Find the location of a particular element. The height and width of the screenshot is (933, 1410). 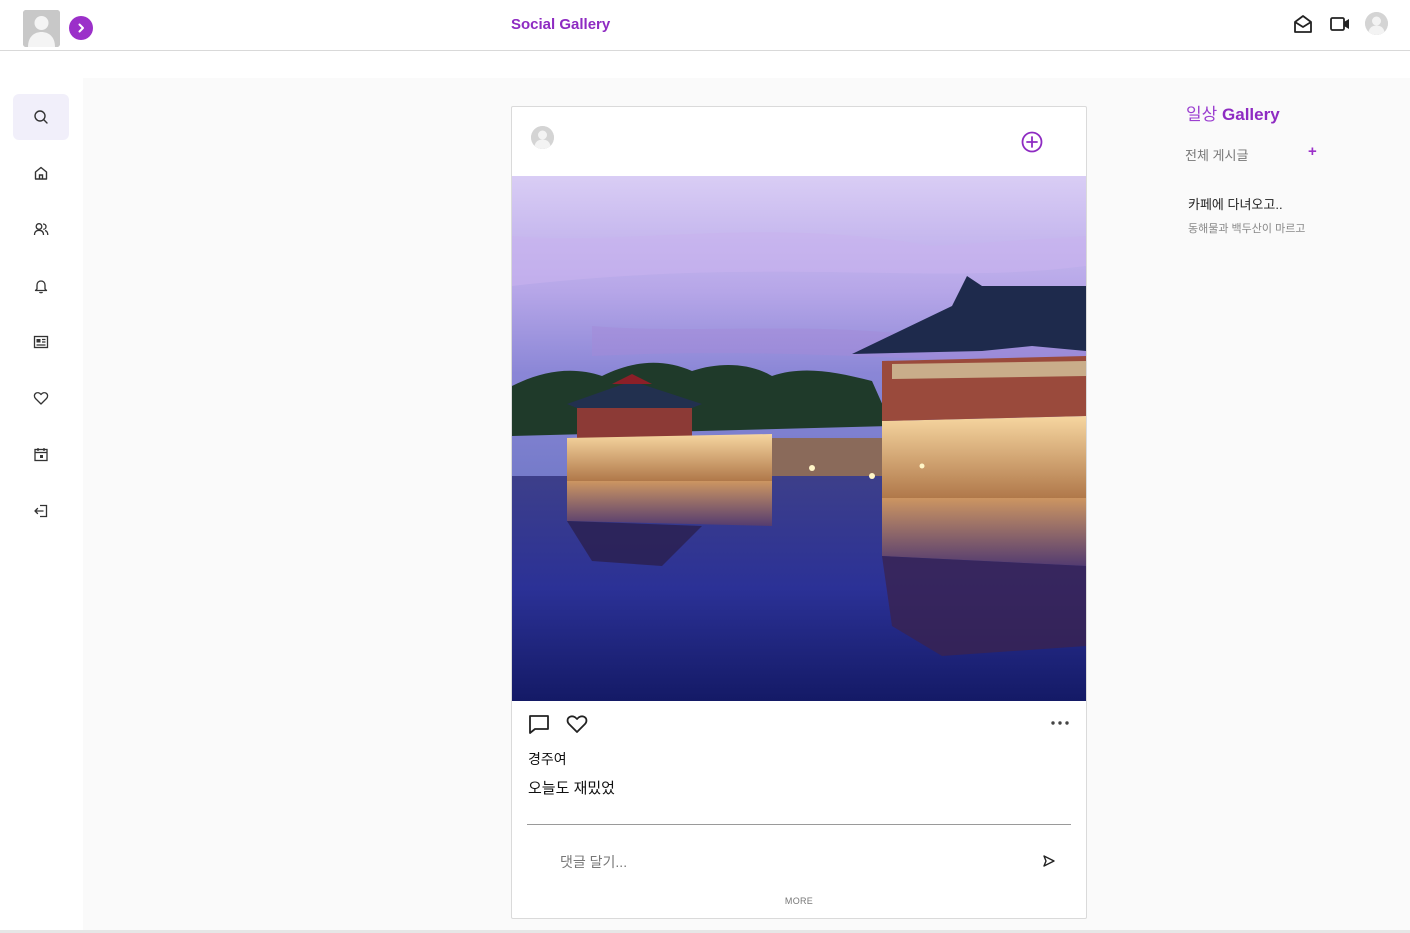

send-icon is located at coordinates (1049, 861).